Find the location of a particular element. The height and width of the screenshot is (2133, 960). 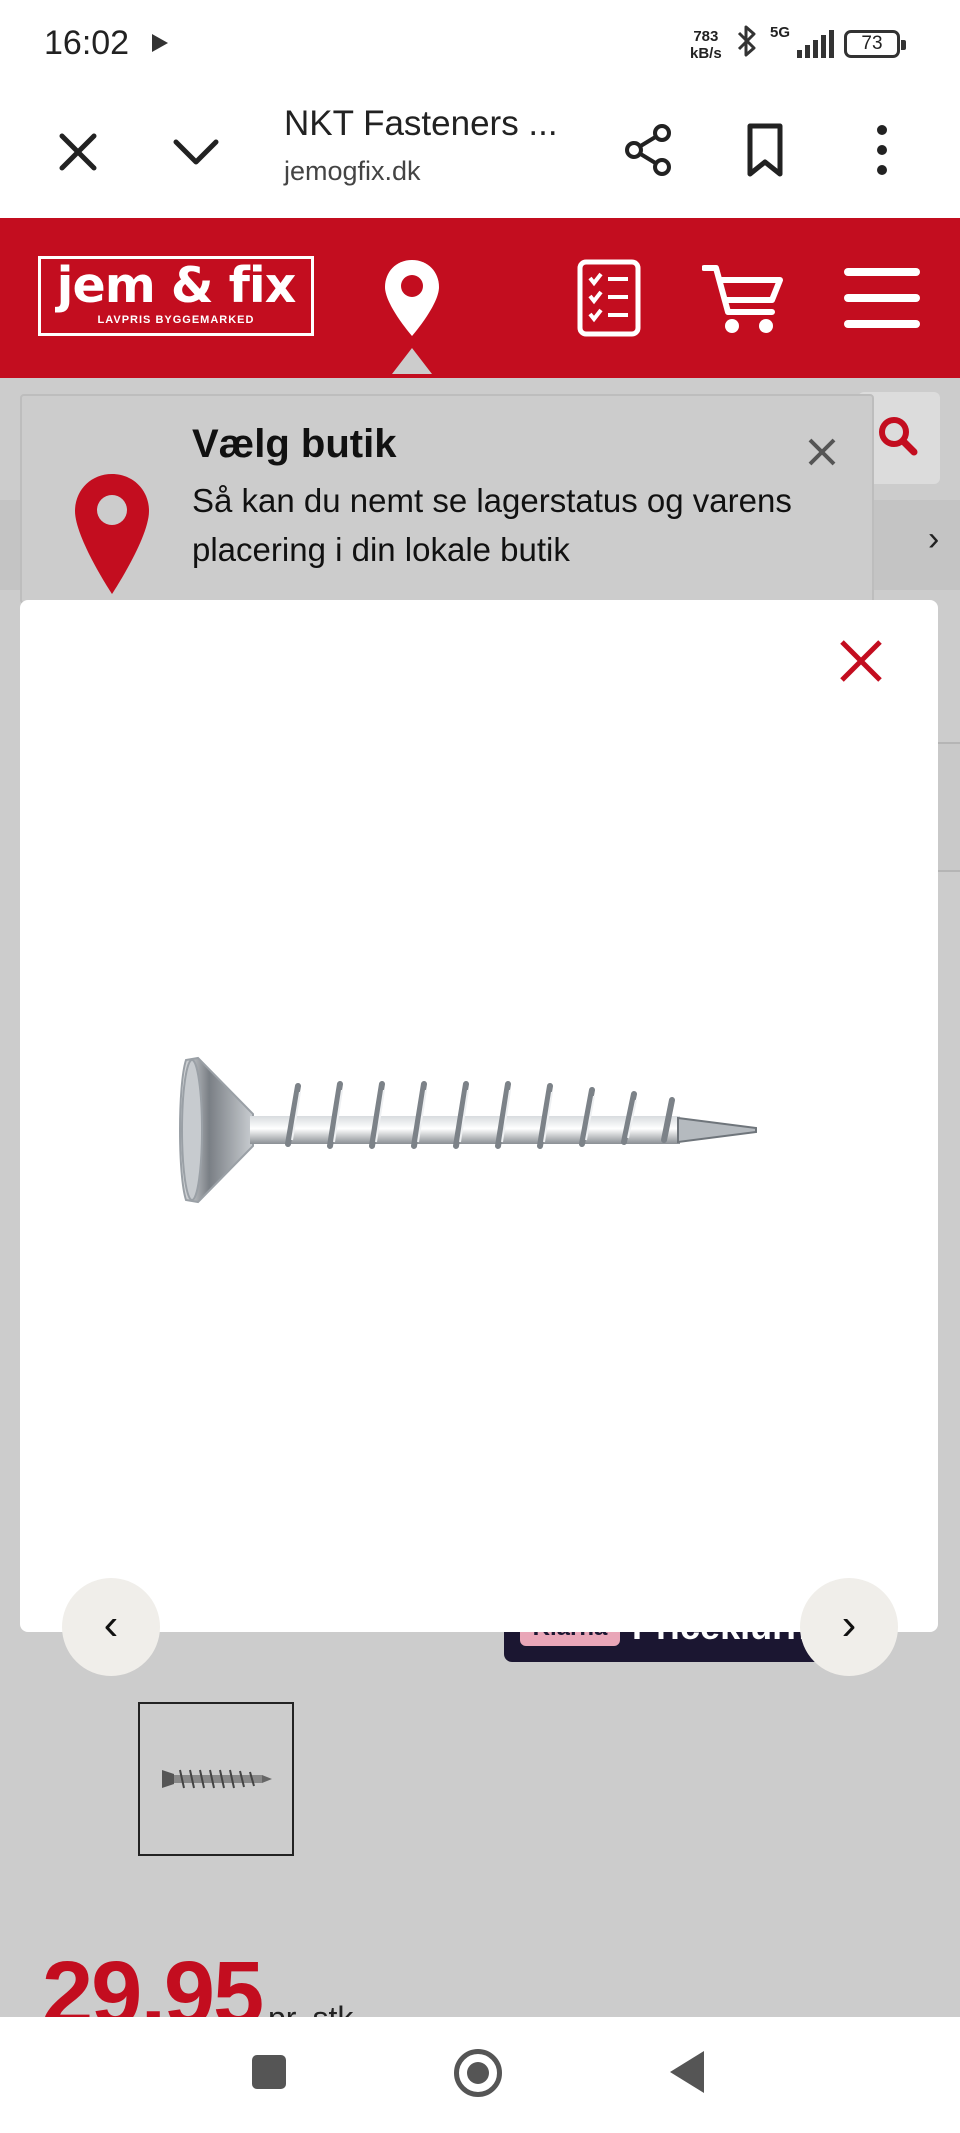

bluetooth-icon is located at coordinates (746, 41).